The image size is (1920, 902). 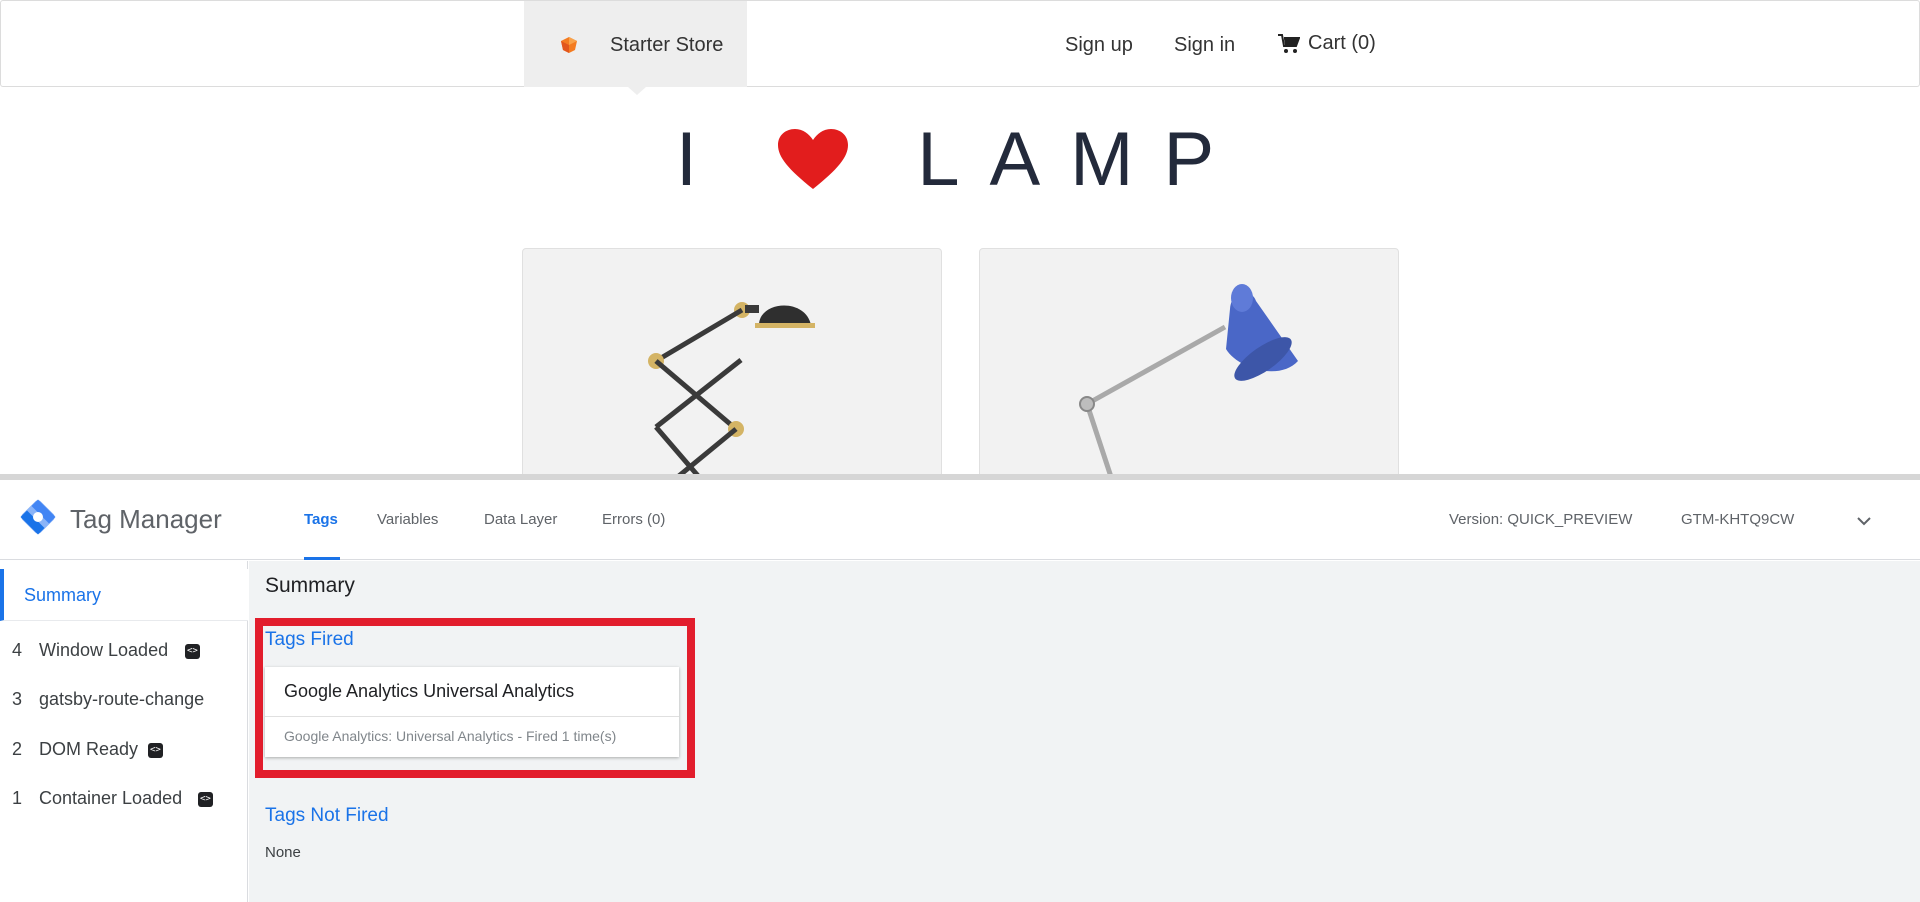 What do you see at coordinates (124, 595) in the screenshot?
I see `sidebar-item-summary: Summary` at bounding box center [124, 595].